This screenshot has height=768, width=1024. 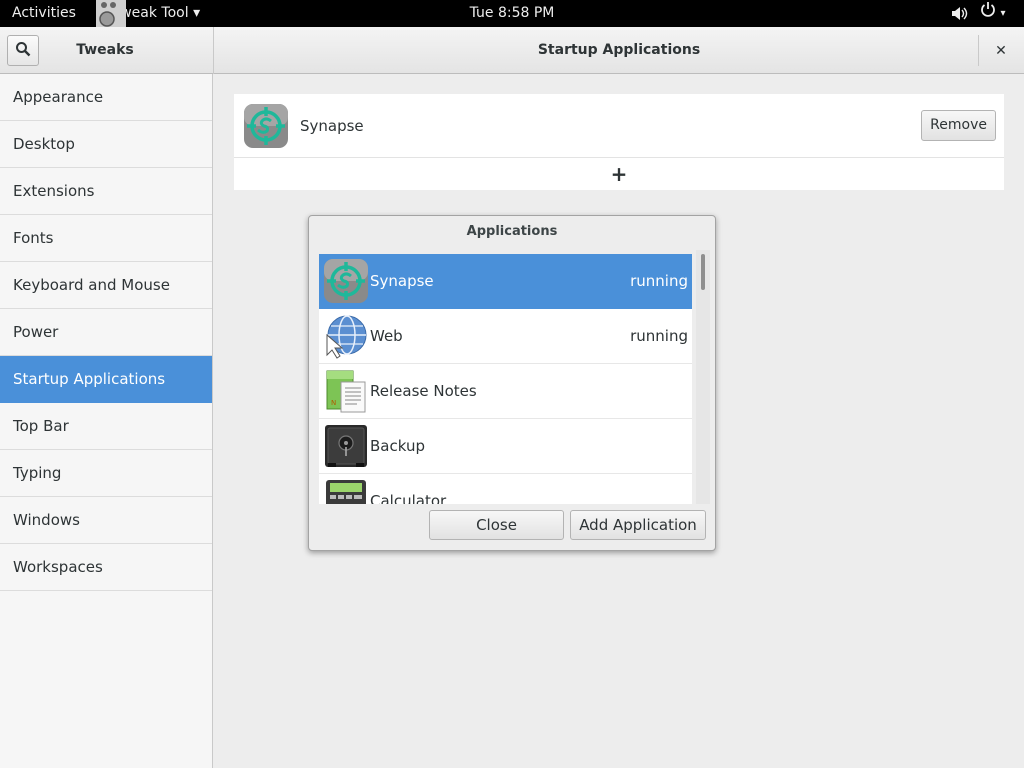 What do you see at coordinates (106, 426) in the screenshot?
I see `sidebar-item-top-bar: Top Bar` at bounding box center [106, 426].